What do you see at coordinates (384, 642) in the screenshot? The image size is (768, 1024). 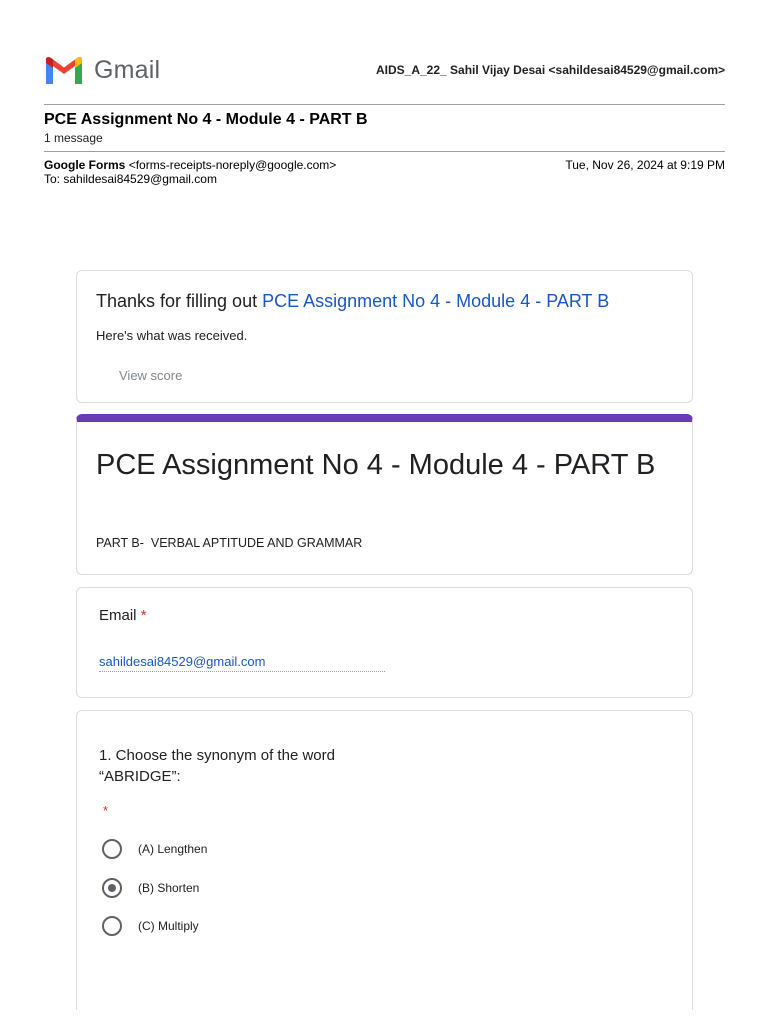 I see `email-card: Email * sahildesai84529@gmail.com` at bounding box center [384, 642].